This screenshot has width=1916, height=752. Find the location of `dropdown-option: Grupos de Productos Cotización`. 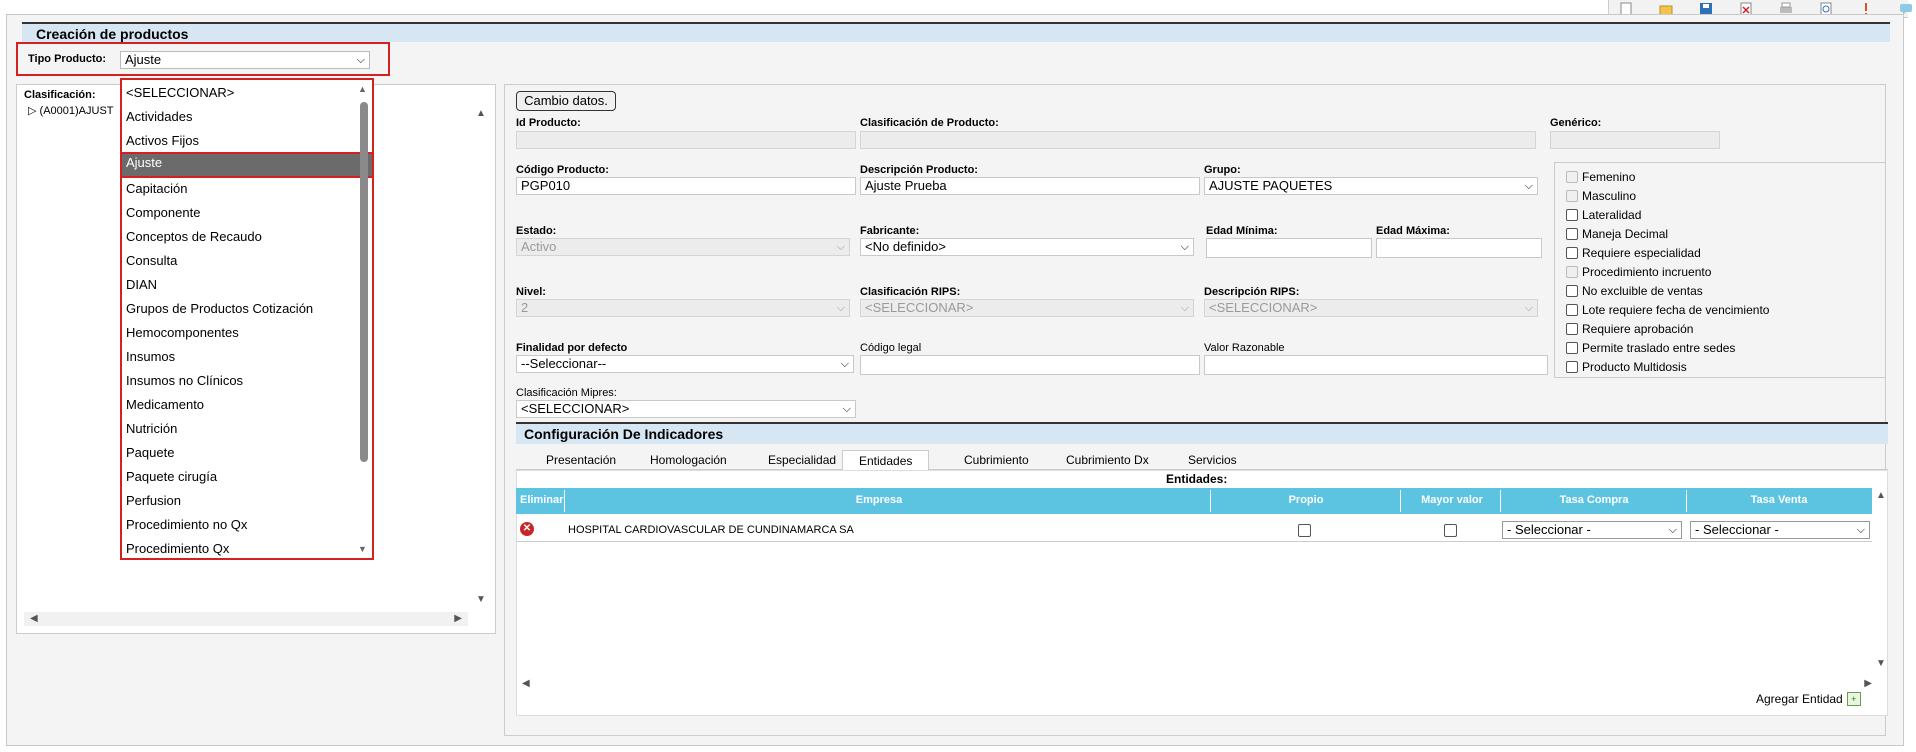

dropdown-option: Grupos de Productos Cotización is located at coordinates (241, 309).